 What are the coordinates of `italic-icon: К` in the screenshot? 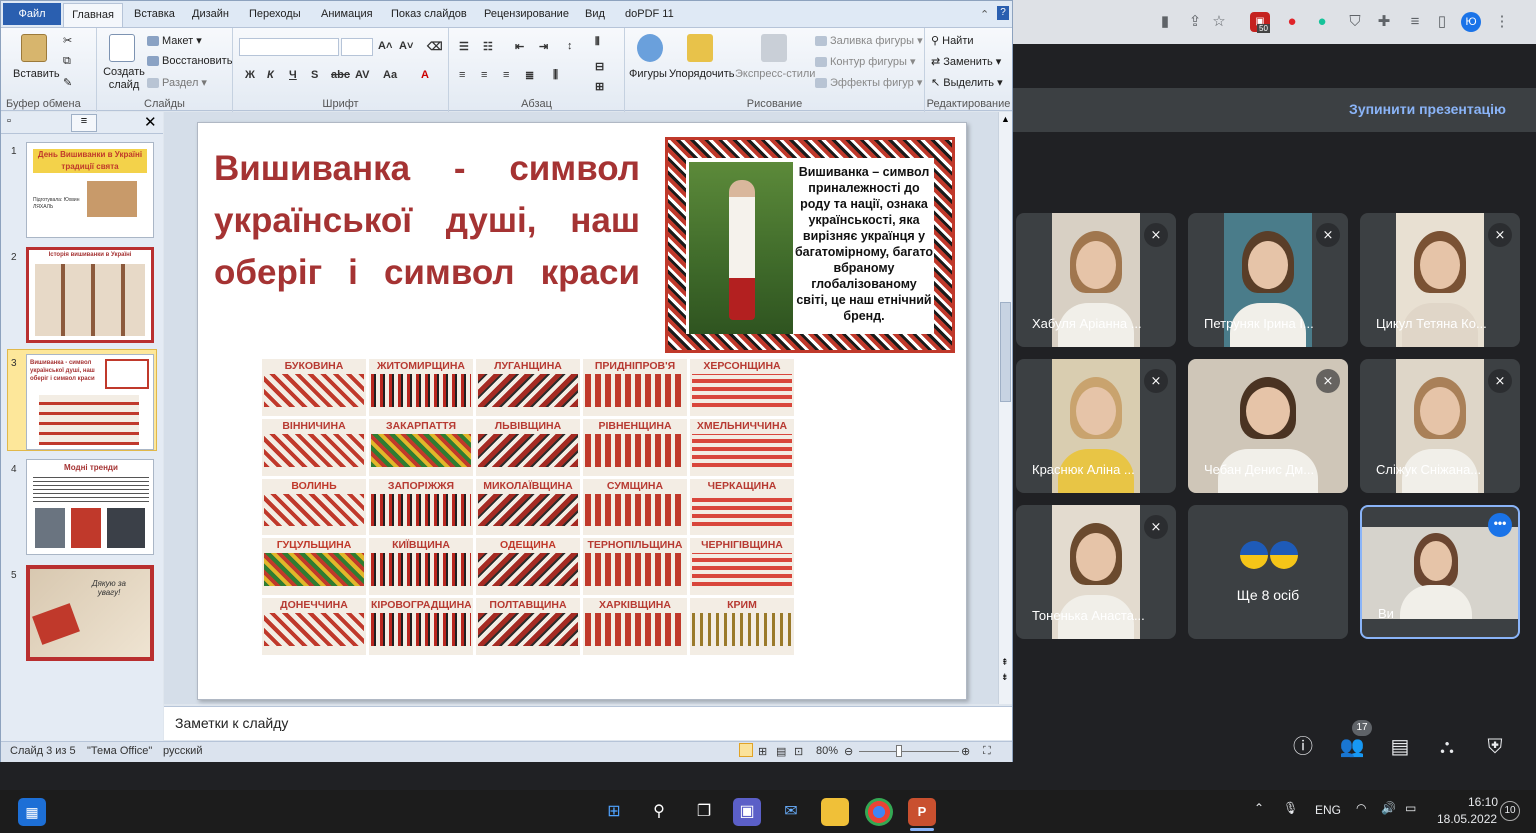 It's located at (270, 75).